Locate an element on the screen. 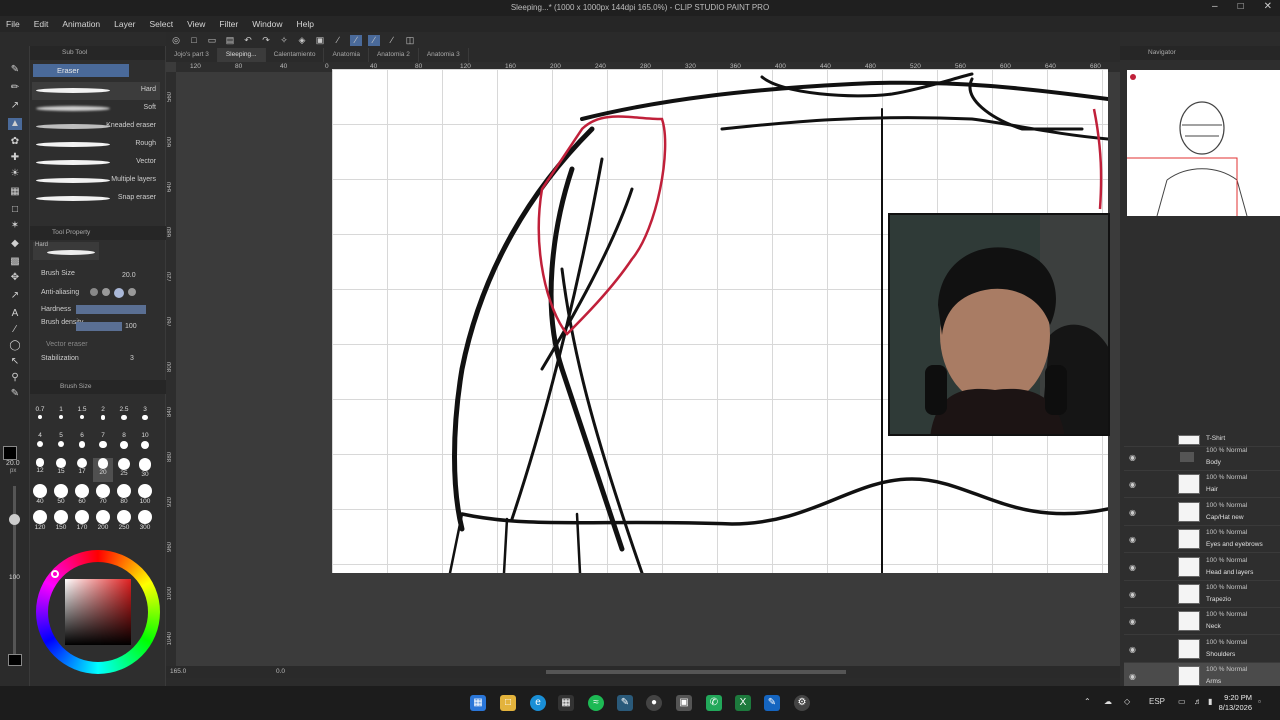  fill-tool-icon: ◆ is located at coordinates (15, 244).